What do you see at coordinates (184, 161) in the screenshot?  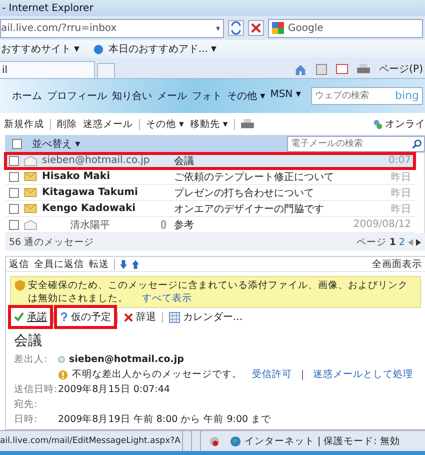 I see `message-subject: 会議` at bounding box center [184, 161].